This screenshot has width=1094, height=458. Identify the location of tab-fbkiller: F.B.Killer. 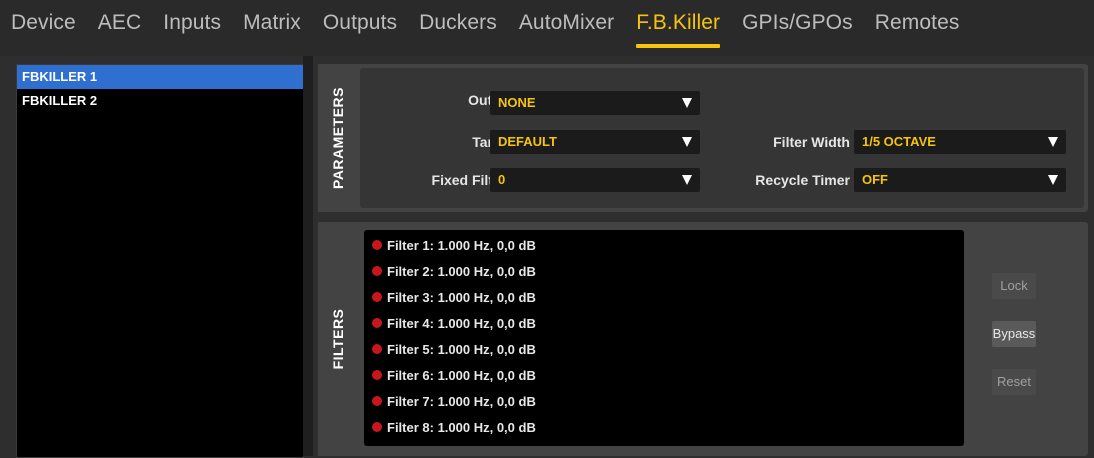
(678, 26).